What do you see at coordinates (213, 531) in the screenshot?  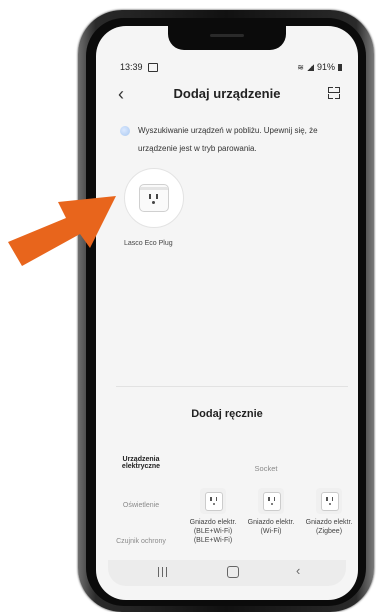 I see `socket-label: Gniazdo elektr. (BLE+Wi-Fi) (BLE+Wi-Fi)` at bounding box center [213, 531].